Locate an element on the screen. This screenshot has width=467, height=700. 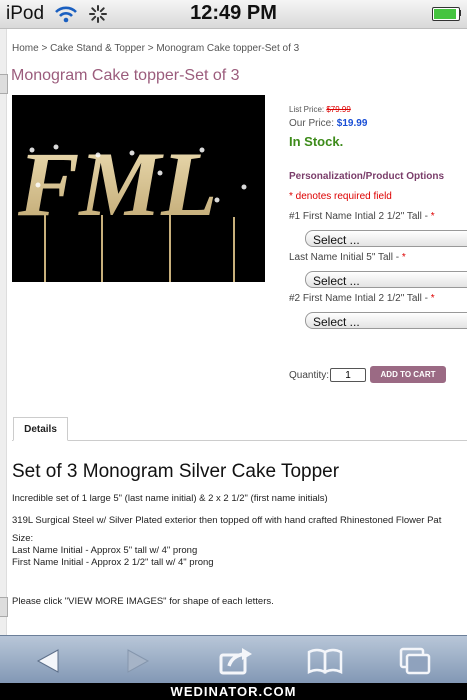
back-arrow-icon is located at coordinates (47, 661).